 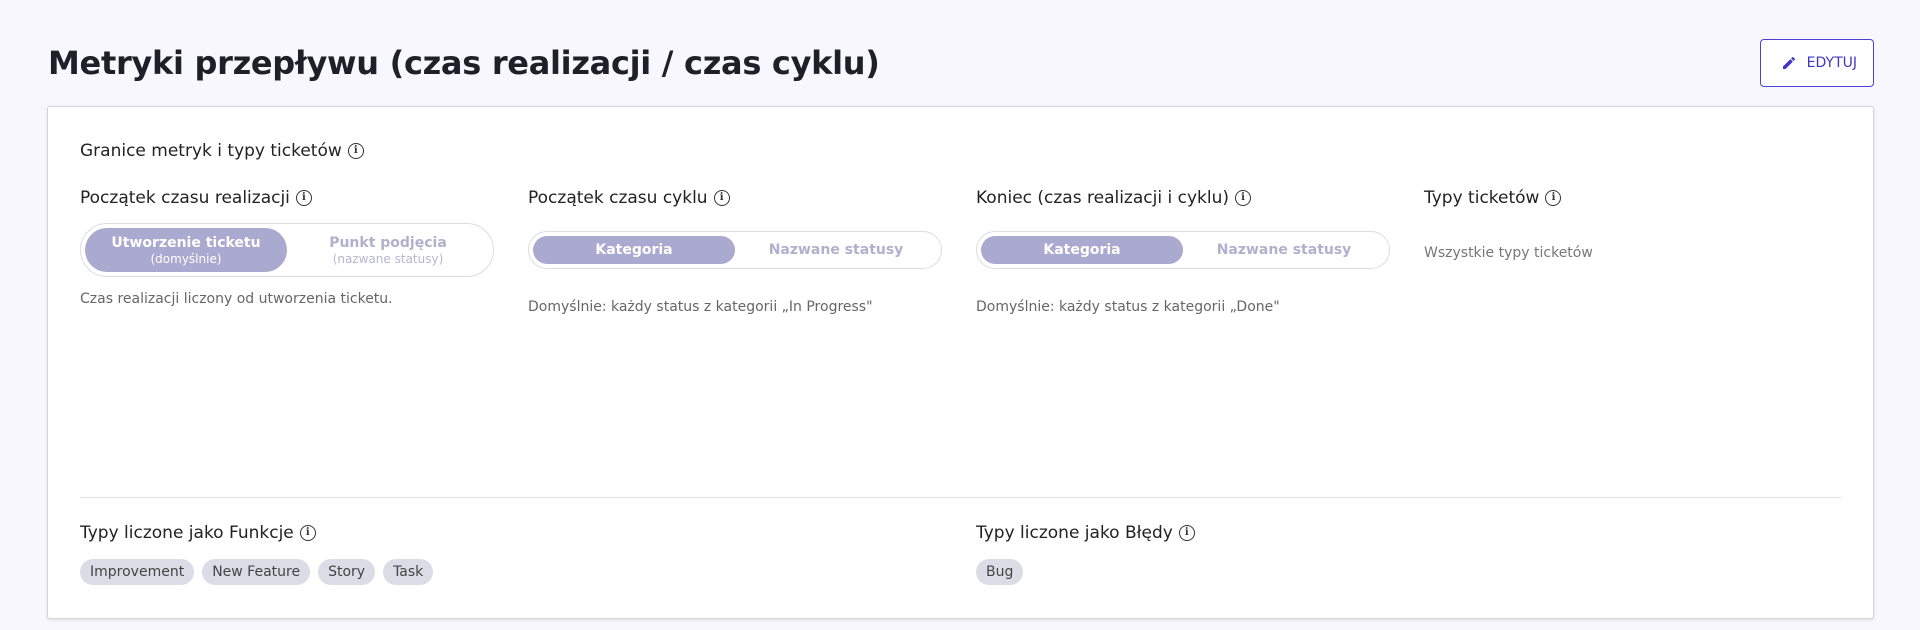 I want to click on tag: Improvement, so click(x=137, y=572).